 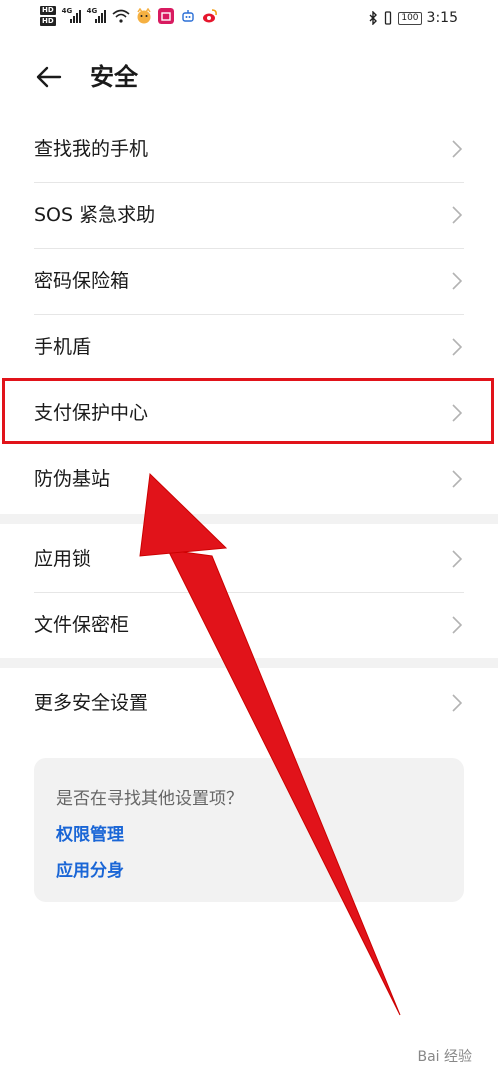 I want to click on settings-item-label: 文件保密柜, so click(x=82, y=625).